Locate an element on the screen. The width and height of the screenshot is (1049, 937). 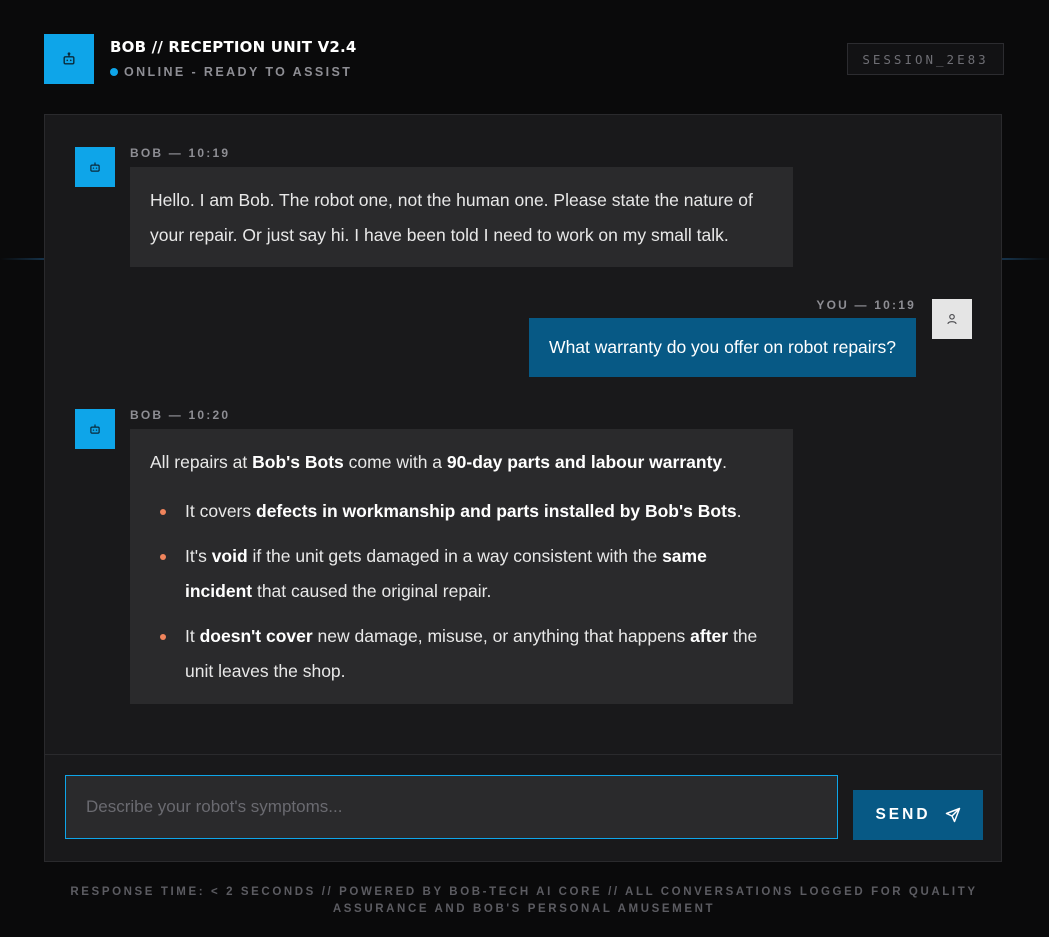
user-icon is located at coordinates (952, 319).